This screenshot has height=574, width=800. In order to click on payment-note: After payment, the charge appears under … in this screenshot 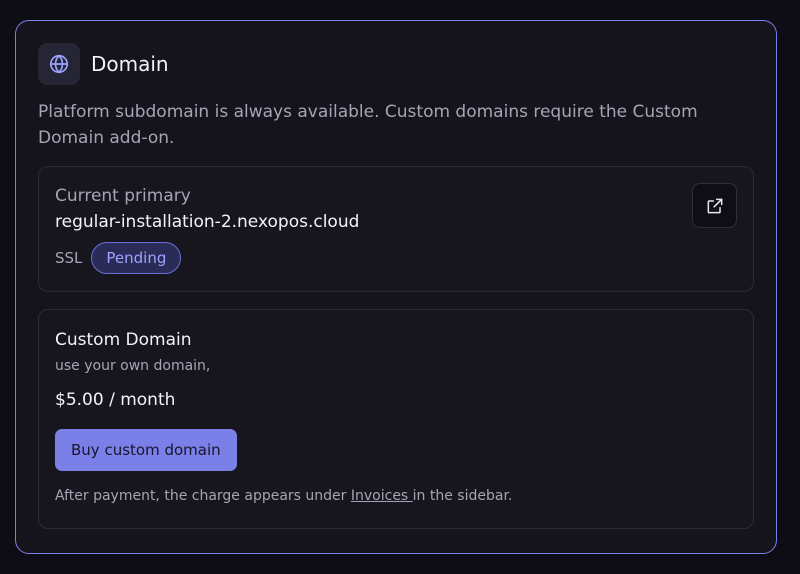, I will do `click(396, 496)`.